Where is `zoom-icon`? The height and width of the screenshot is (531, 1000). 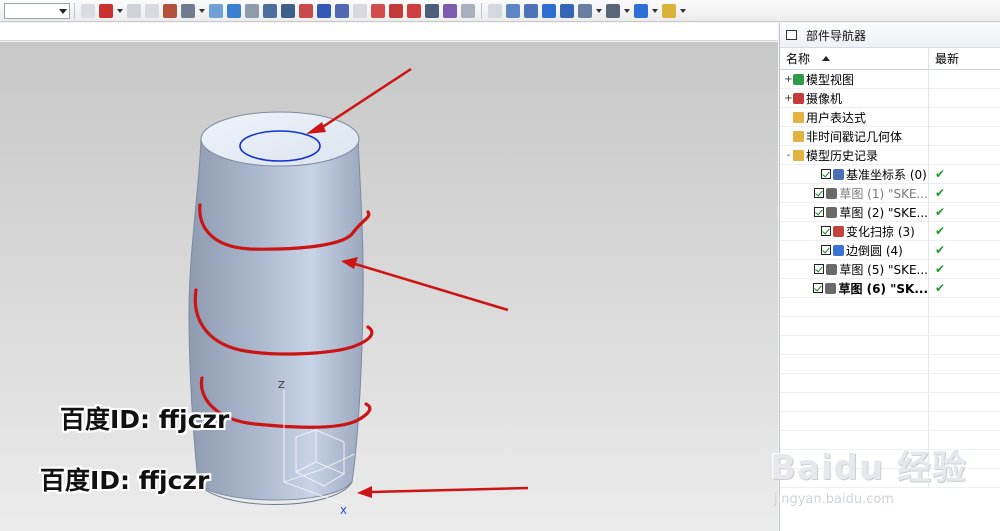
zoom-icon is located at coordinates (549, 10).